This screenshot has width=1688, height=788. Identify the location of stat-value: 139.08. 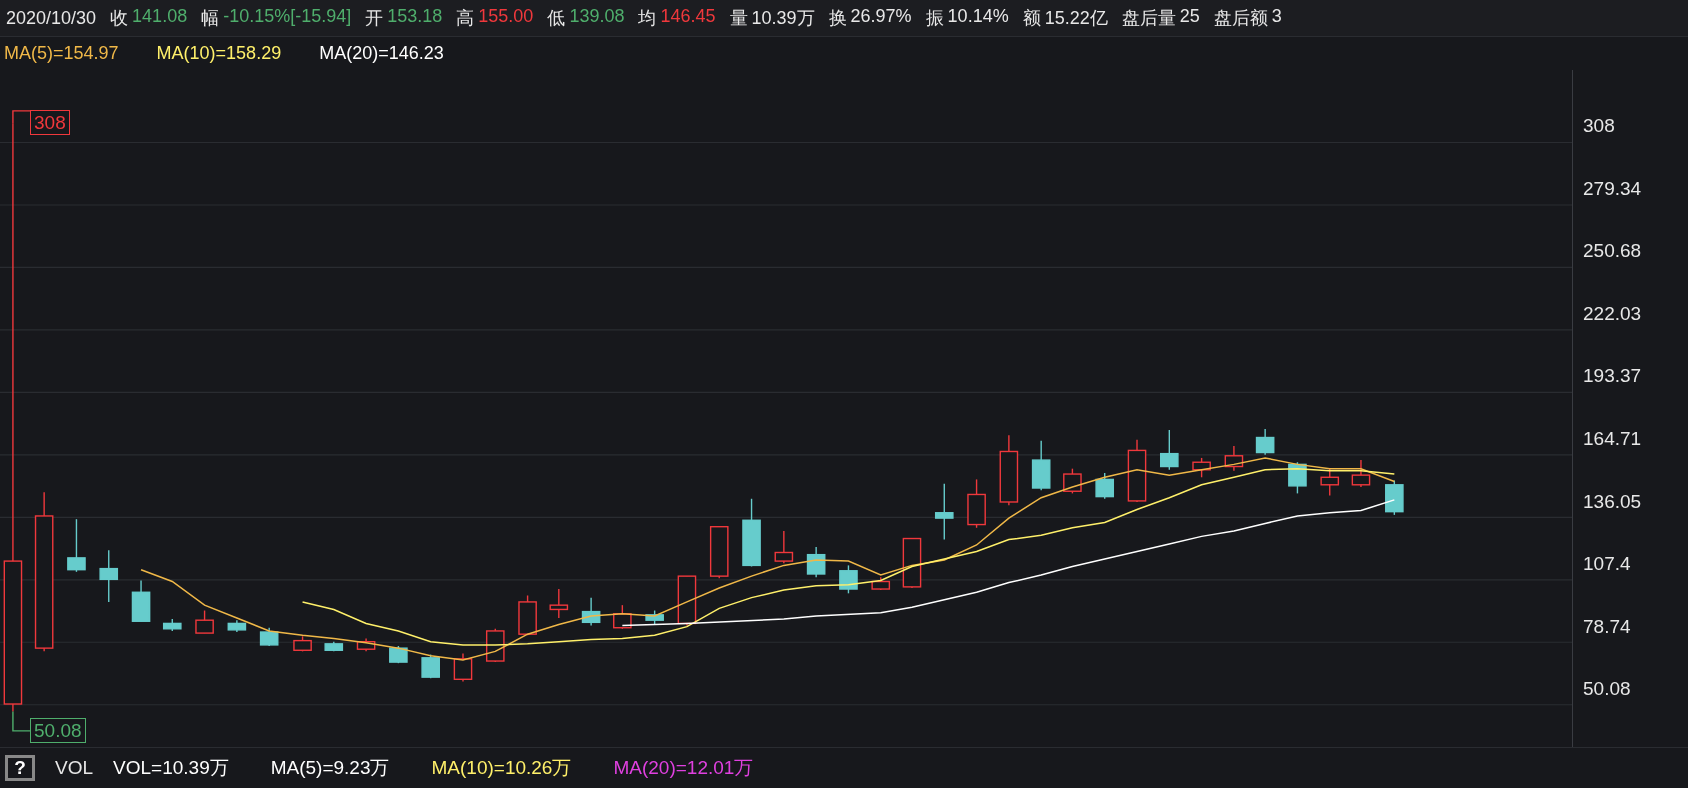
(597, 17).